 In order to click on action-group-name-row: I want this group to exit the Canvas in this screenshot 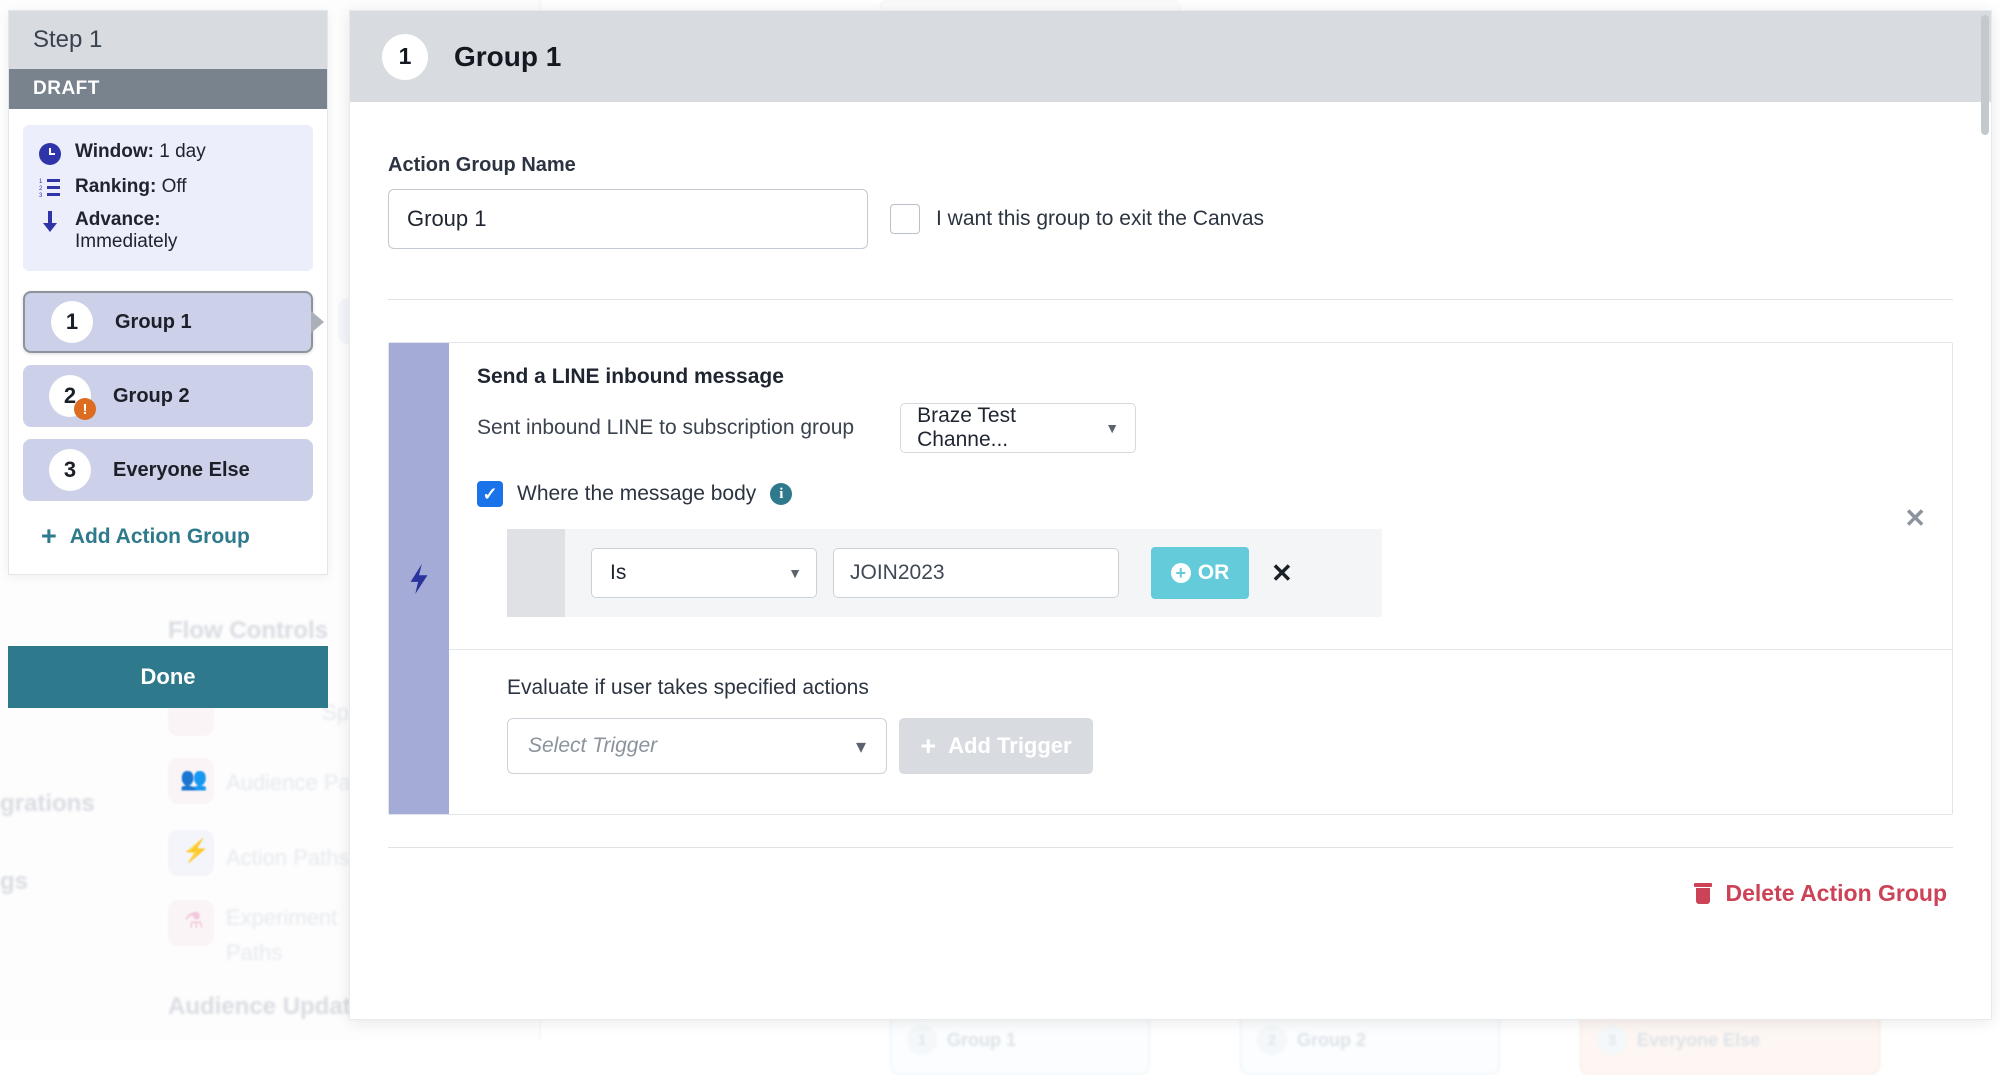, I will do `click(1170, 219)`.